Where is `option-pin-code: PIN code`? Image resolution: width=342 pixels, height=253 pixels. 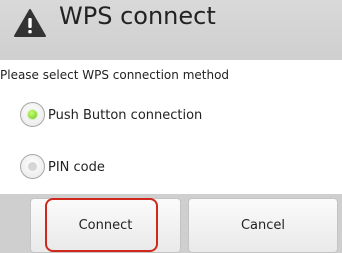 option-pin-code: PIN code is located at coordinates (168, 168).